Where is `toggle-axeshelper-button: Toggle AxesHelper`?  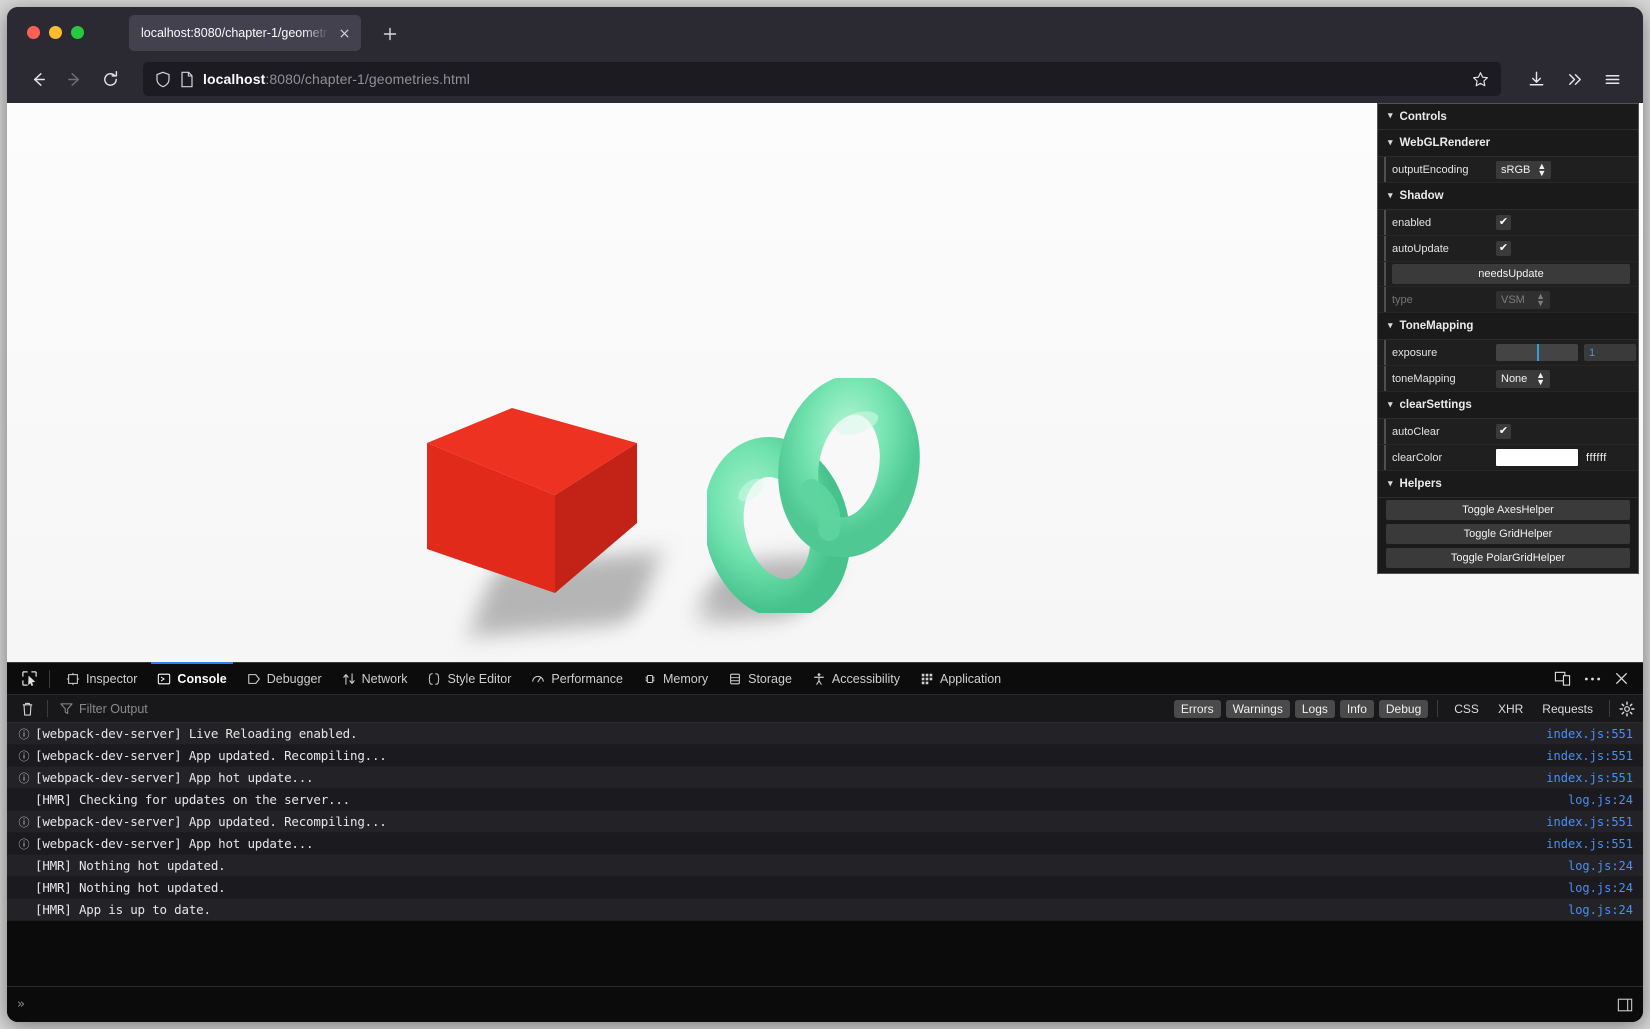 toggle-axeshelper-button: Toggle AxesHelper is located at coordinates (1508, 510).